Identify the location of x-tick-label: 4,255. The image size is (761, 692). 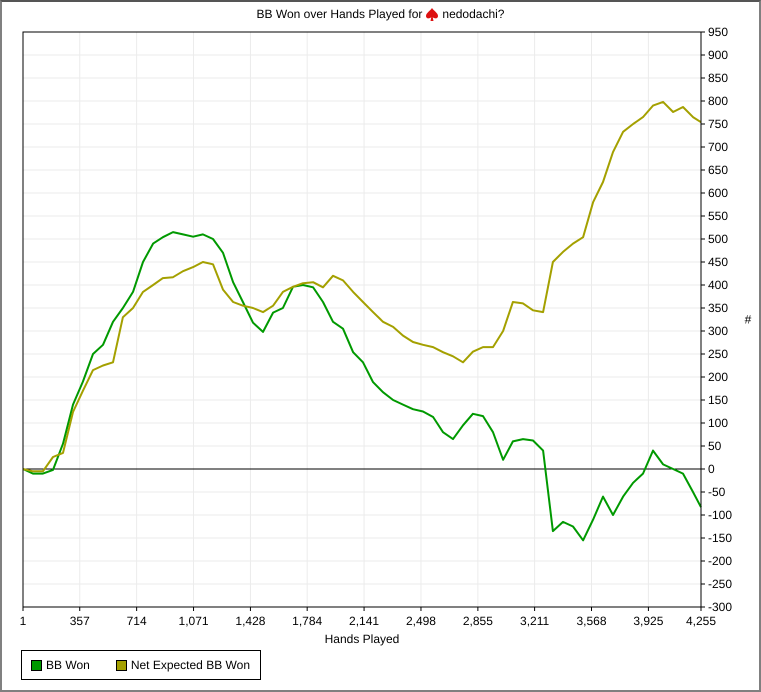
(701, 621).